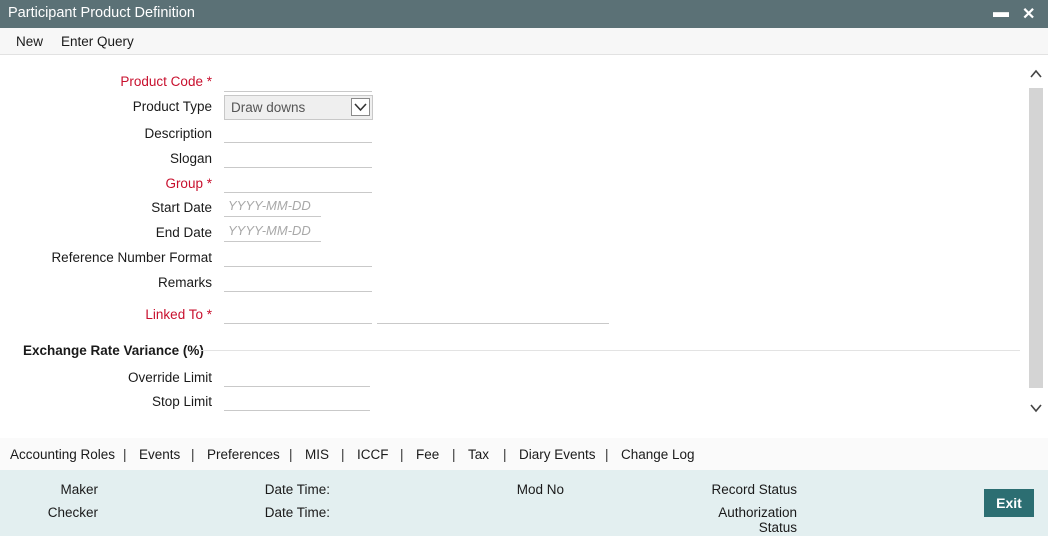 The height and width of the screenshot is (536, 1048). What do you see at coordinates (610, 350) in the screenshot?
I see `section-divider` at bounding box center [610, 350].